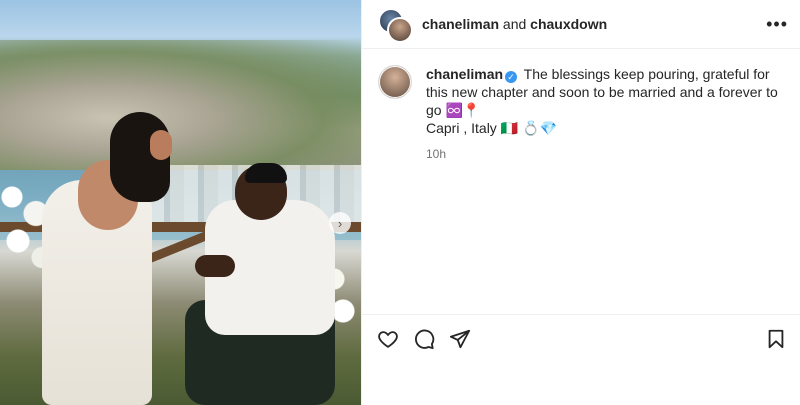  Describe the element at coordinates (266, 173) in the screenshot. I see `photo-man-hair` at that location.